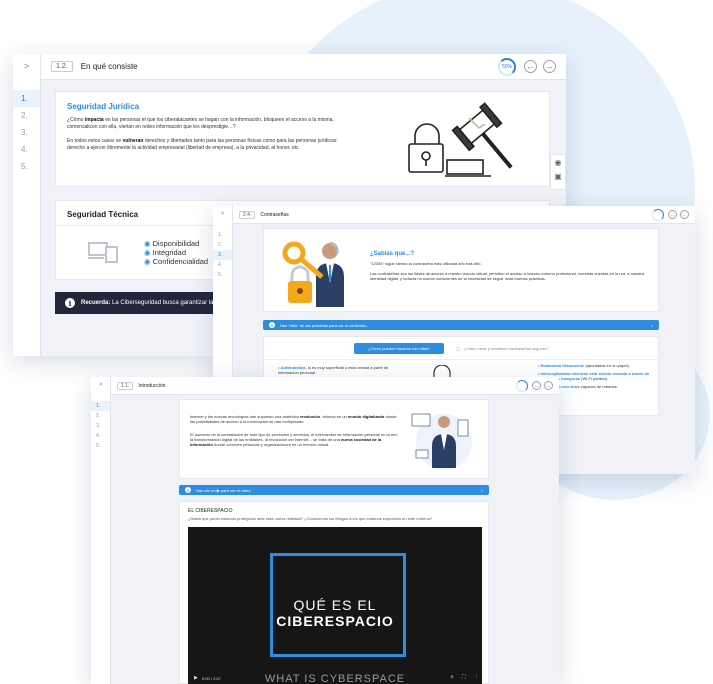 The width and height of the screenshot is (713, 684). I want to click on padlock-gavel-illustration, so click(460, 139).